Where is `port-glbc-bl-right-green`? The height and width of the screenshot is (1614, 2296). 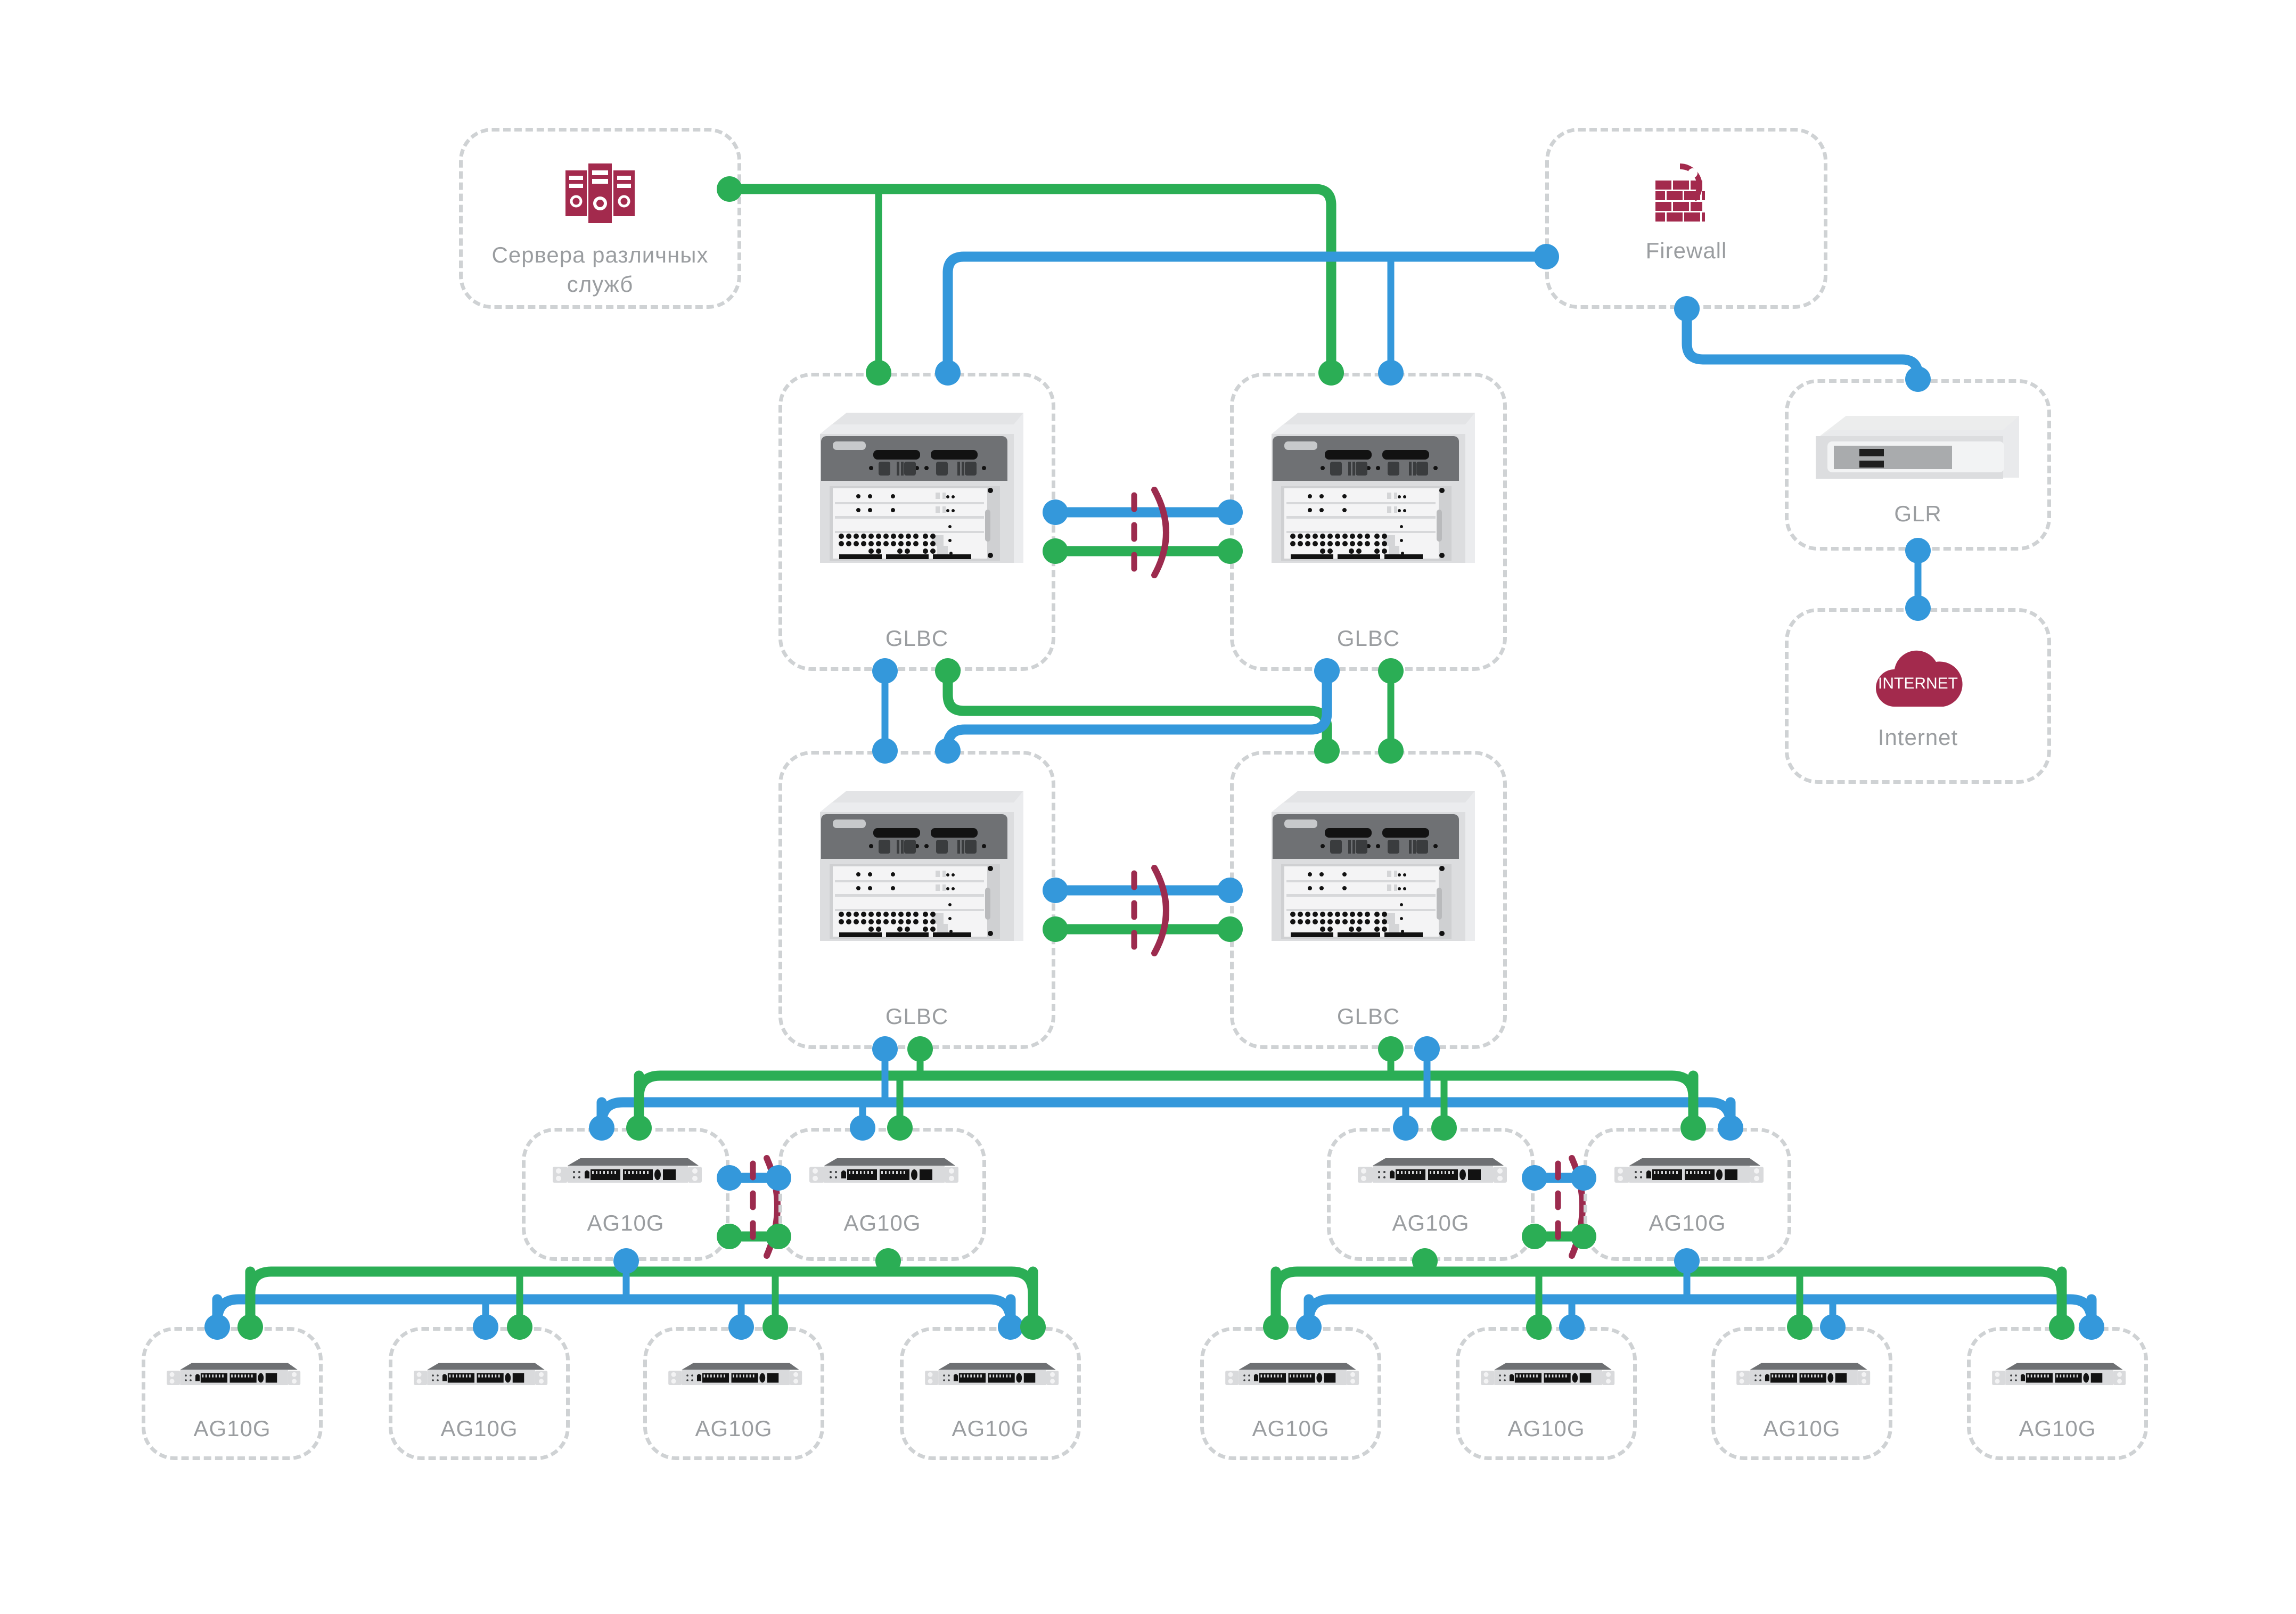
port-glbc-bl-right-green is located at coordinates (1055, 929).